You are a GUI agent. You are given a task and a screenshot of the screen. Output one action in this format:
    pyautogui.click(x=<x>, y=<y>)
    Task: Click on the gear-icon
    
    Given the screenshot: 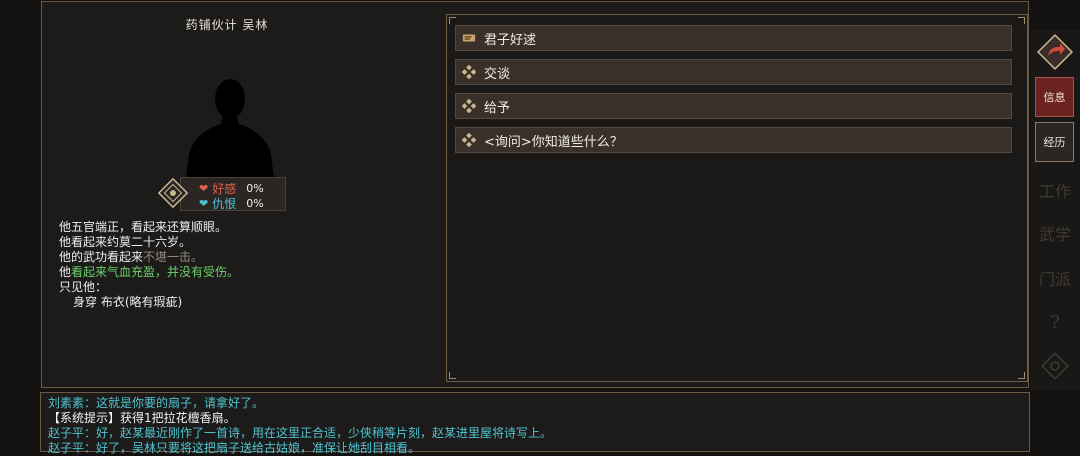 What is the action you would take?
    pyautogui.click(x=1055, y=366)
    